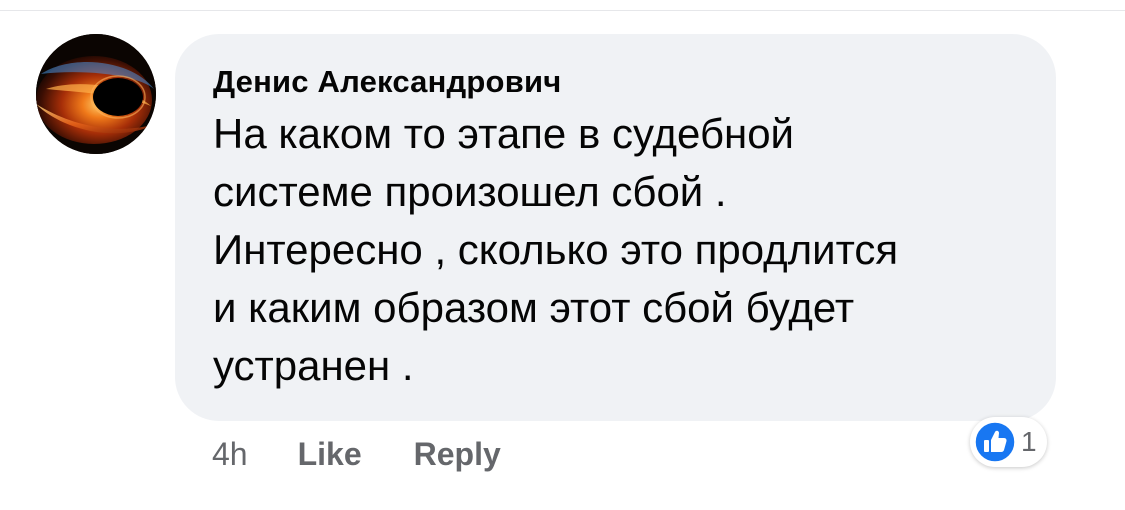 The width and height of the screenshot is (1125, 510). What do you see at coordinates (1029, 441) in the screenshot?
I see `reaction-count: 1` at bounding box center [1029, 441].